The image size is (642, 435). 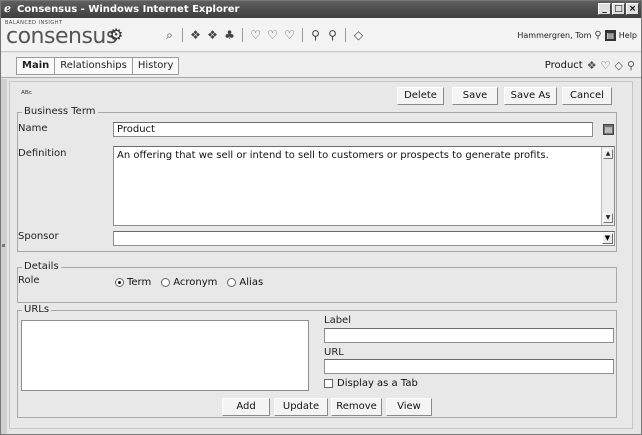 I want to click on help-link: Help, so click(x=628, y=35).